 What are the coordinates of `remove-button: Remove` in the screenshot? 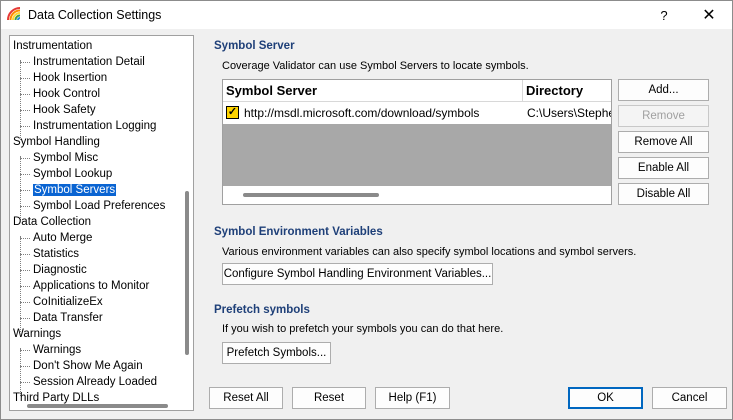 It's located at (663, 116).